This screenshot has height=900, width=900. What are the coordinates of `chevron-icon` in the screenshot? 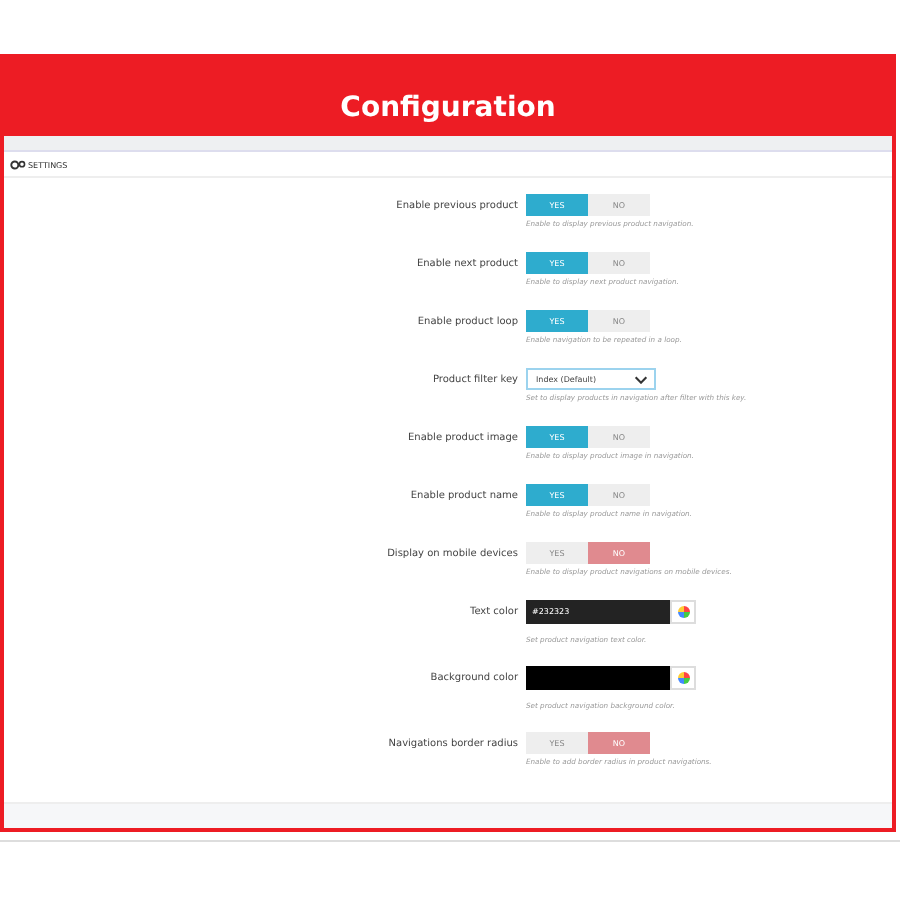 It's located at (641, 379).